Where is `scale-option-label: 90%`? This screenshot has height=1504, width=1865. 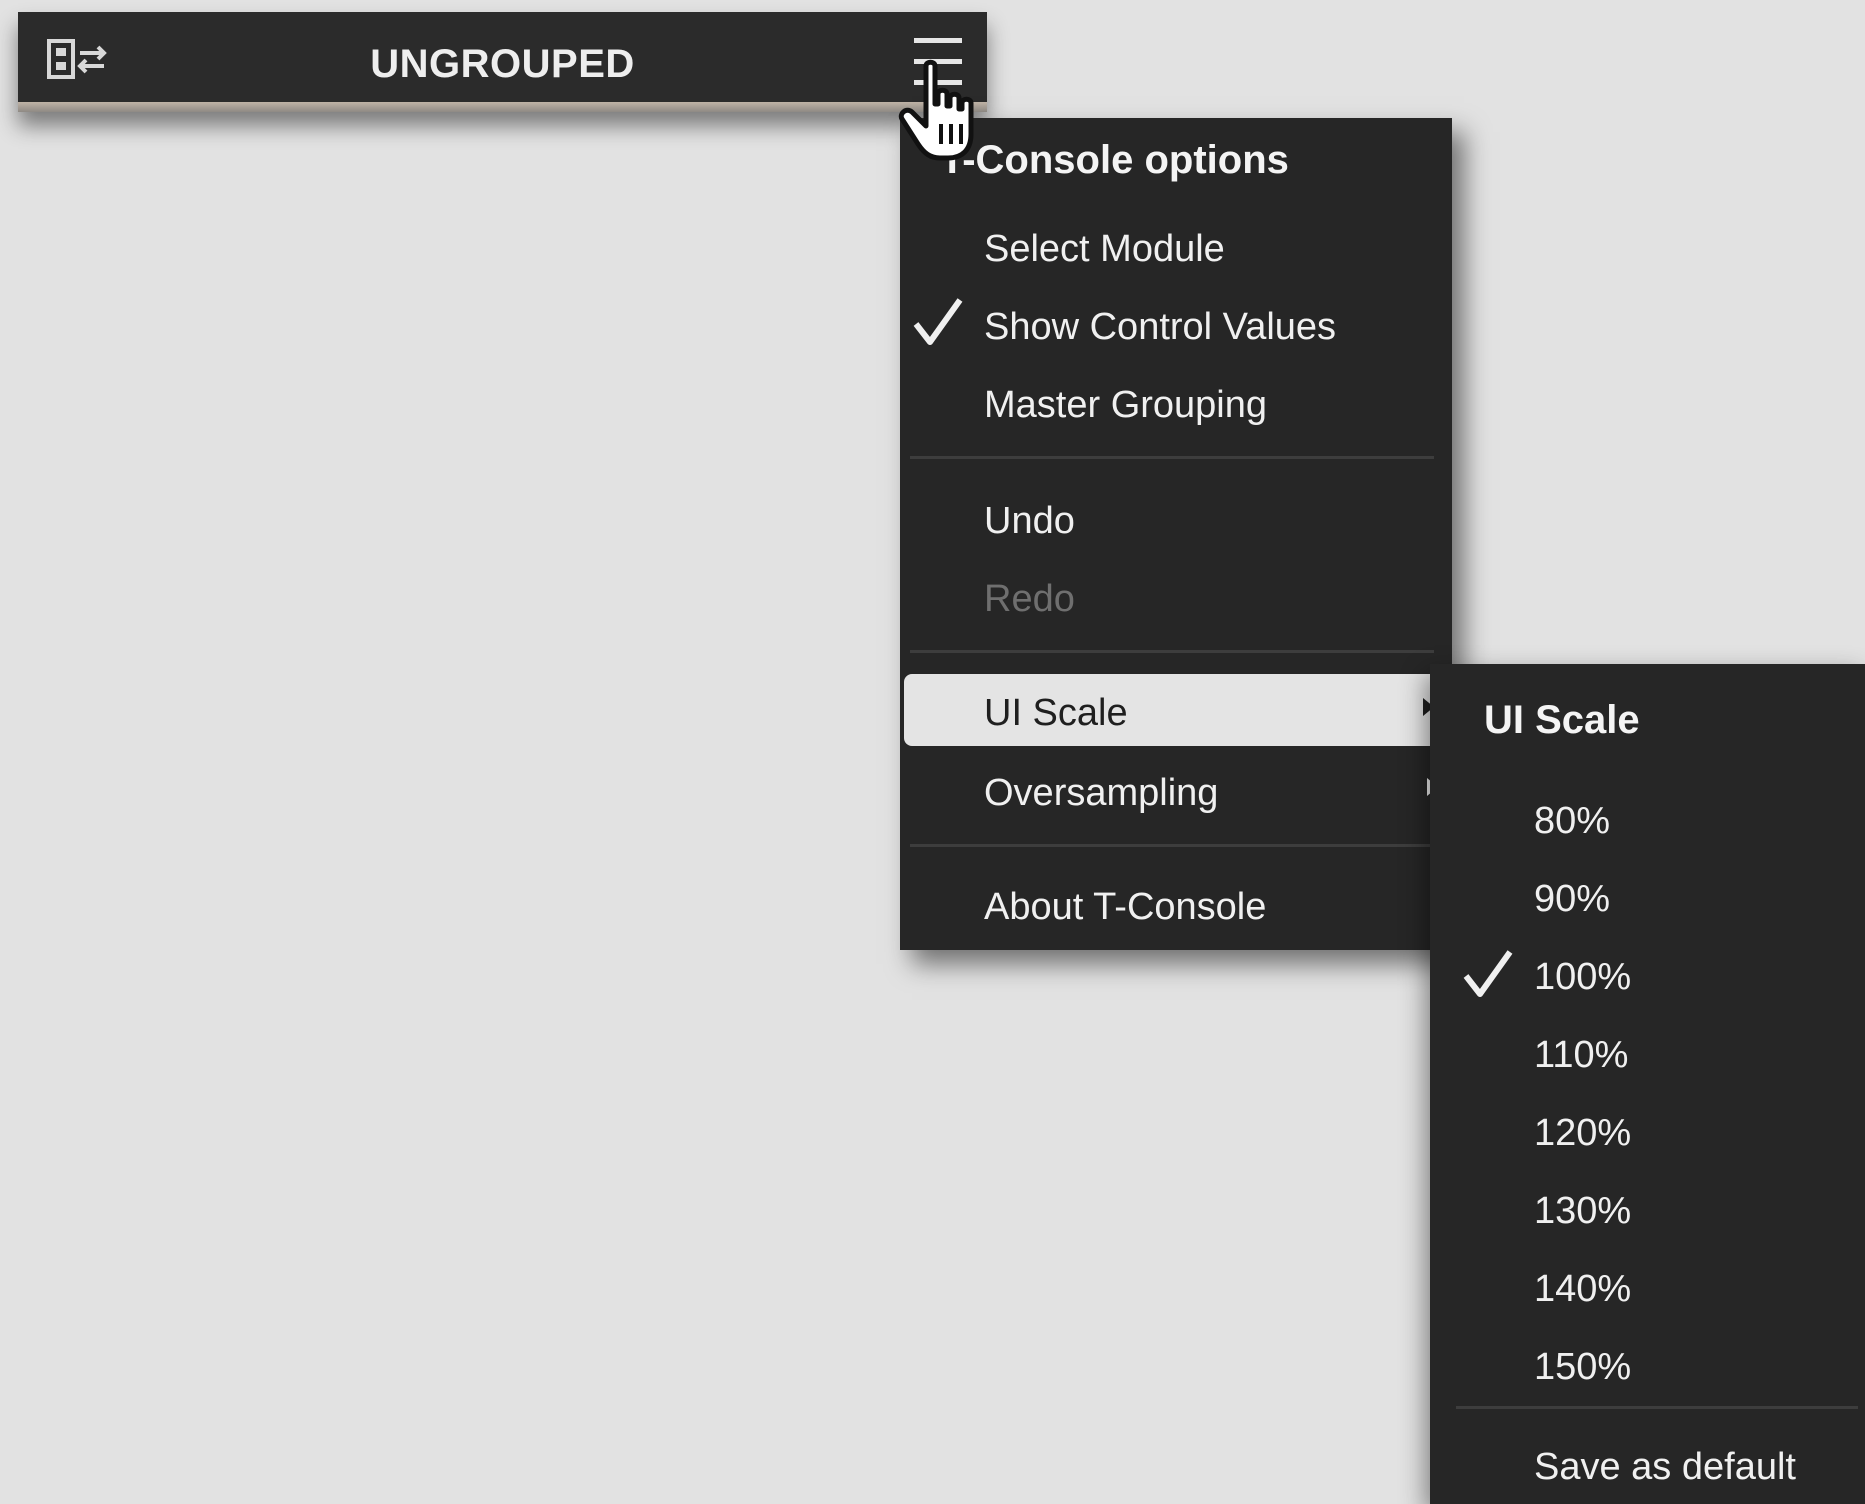
scale-option-label: 90% is located at coordinates (1572, 899).